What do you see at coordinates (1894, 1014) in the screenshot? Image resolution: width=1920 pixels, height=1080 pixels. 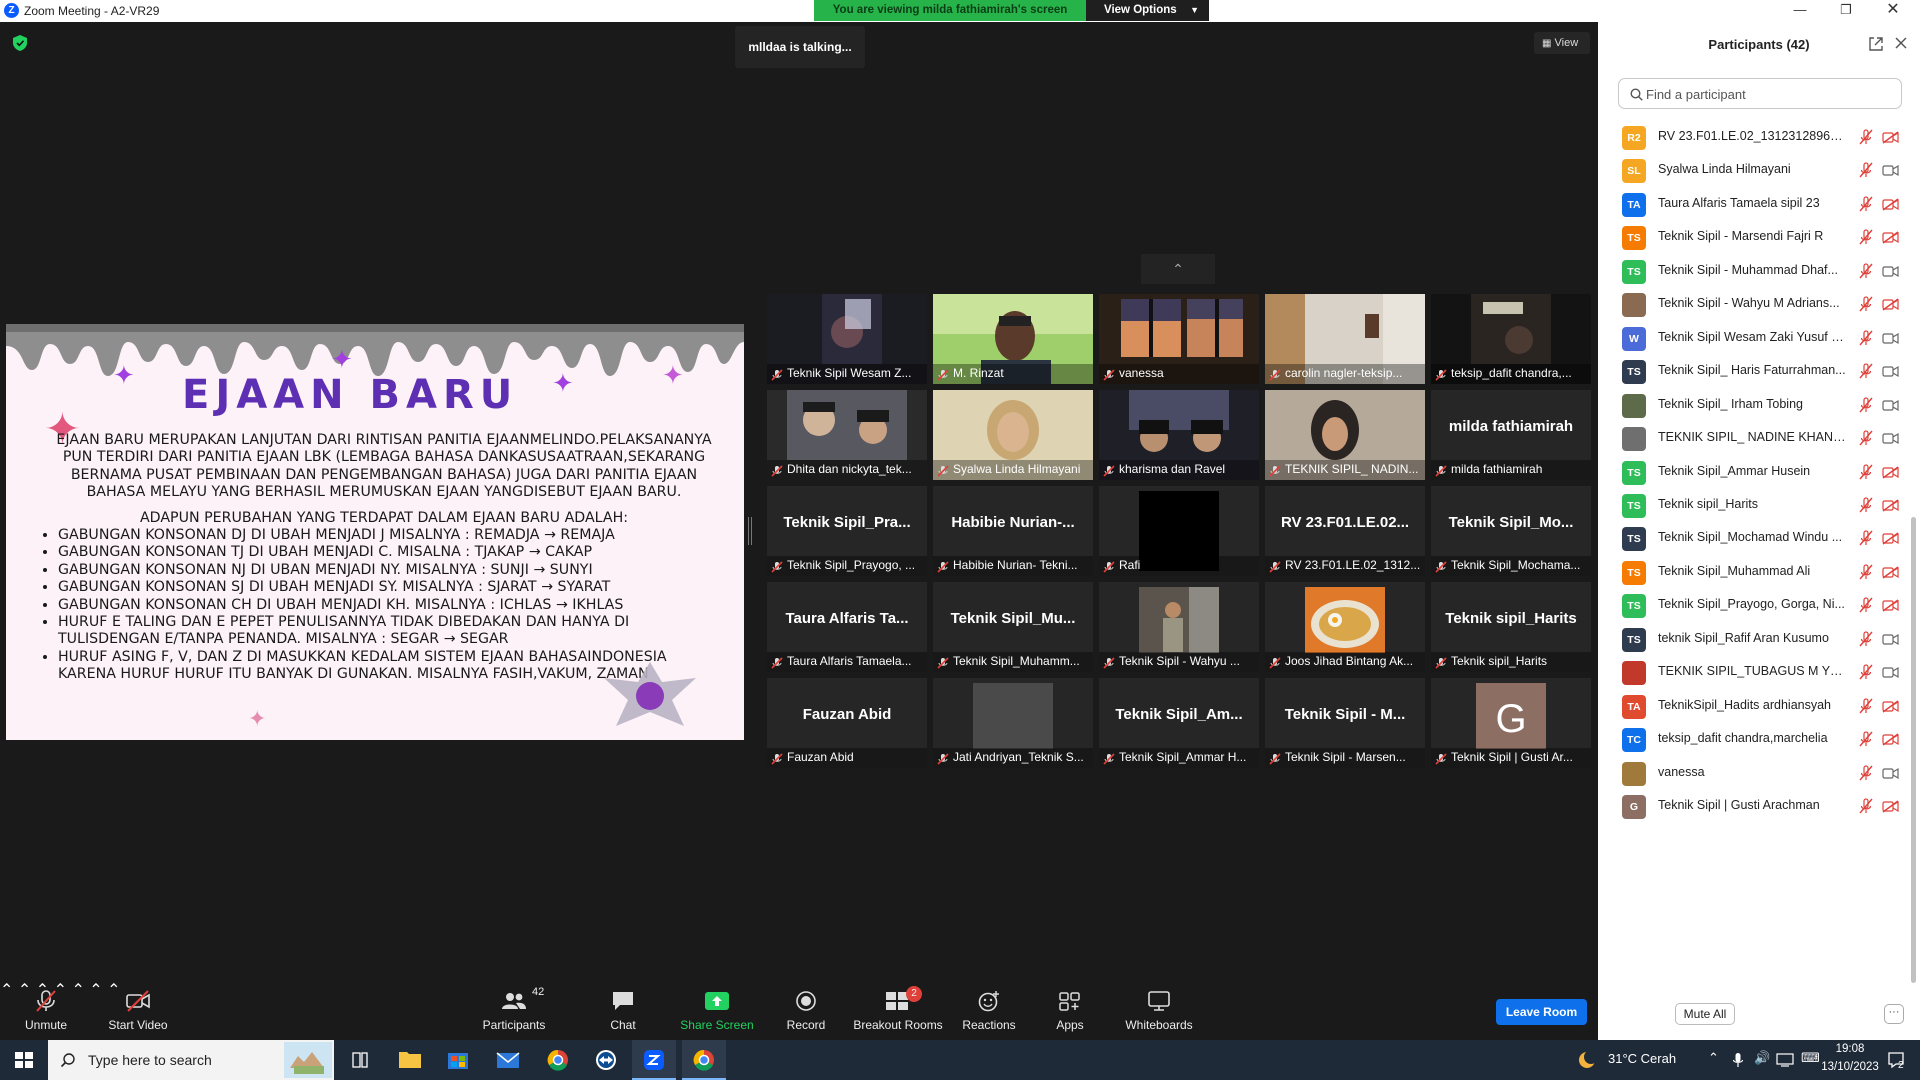 I see `more-options-button: ···` at bounding box center [1894, 1014].